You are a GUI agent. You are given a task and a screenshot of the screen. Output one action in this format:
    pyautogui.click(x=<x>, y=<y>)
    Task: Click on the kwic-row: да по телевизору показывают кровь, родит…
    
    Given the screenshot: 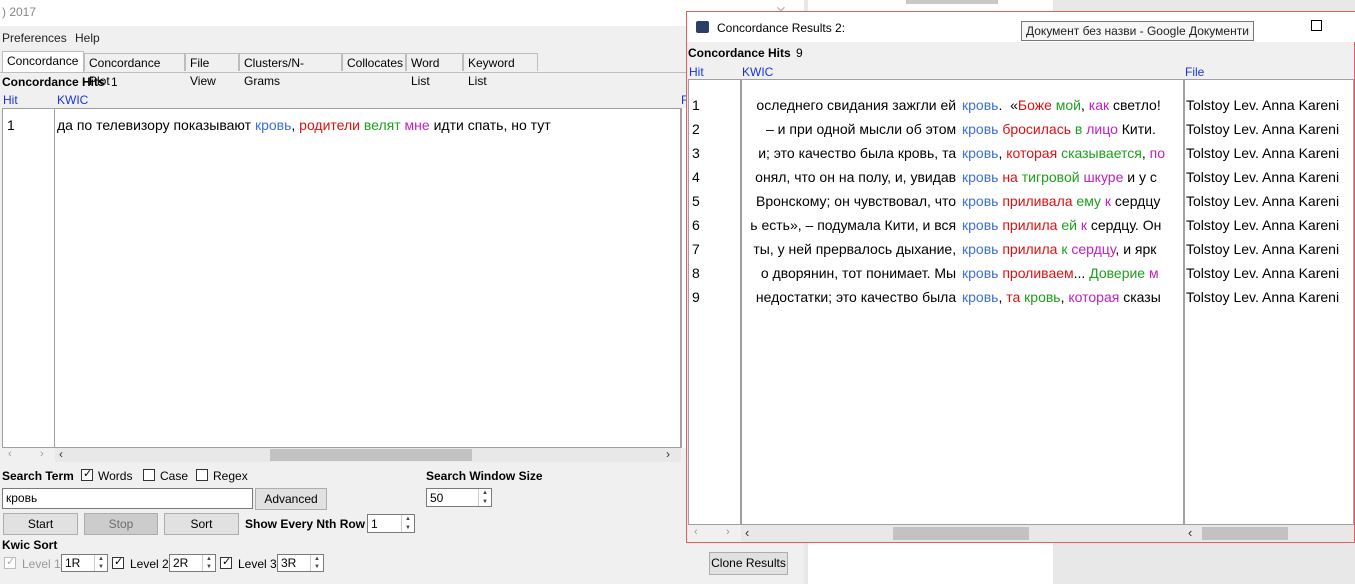 What is the action you would take?
    pyautogui.click(x=304, y=125)
    